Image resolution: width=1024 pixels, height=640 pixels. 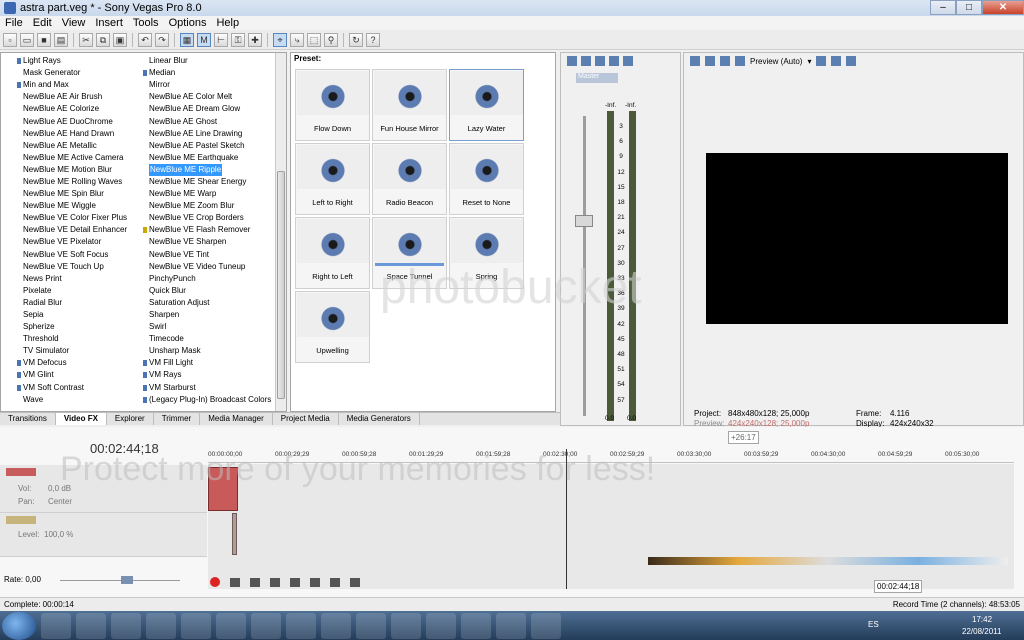 I want to click on lock-icon: ⚿, so click(x=238, y=39).